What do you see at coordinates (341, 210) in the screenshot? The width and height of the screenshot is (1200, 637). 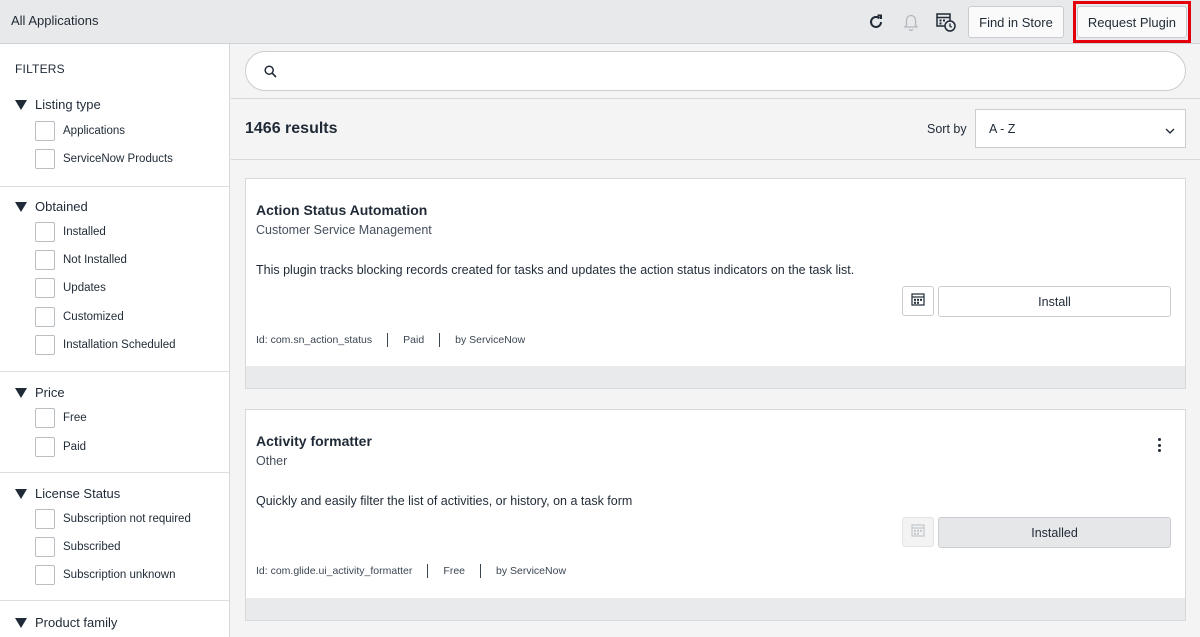 I see `card-title: Action Status Automation` at bounding box center [341, 210].